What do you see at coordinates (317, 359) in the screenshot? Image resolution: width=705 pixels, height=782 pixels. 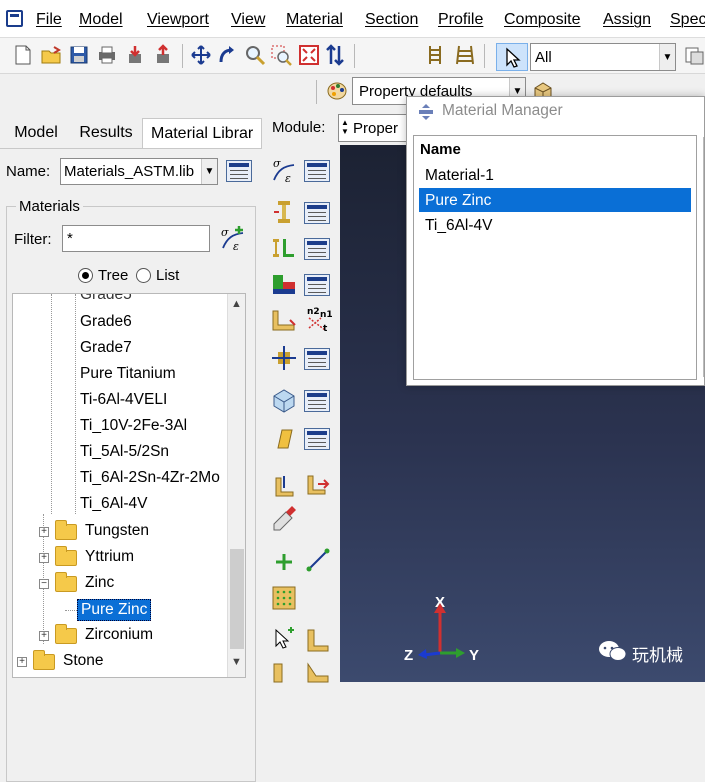 I see `connector-section-manager-icon` at bounding box center [317, 359].